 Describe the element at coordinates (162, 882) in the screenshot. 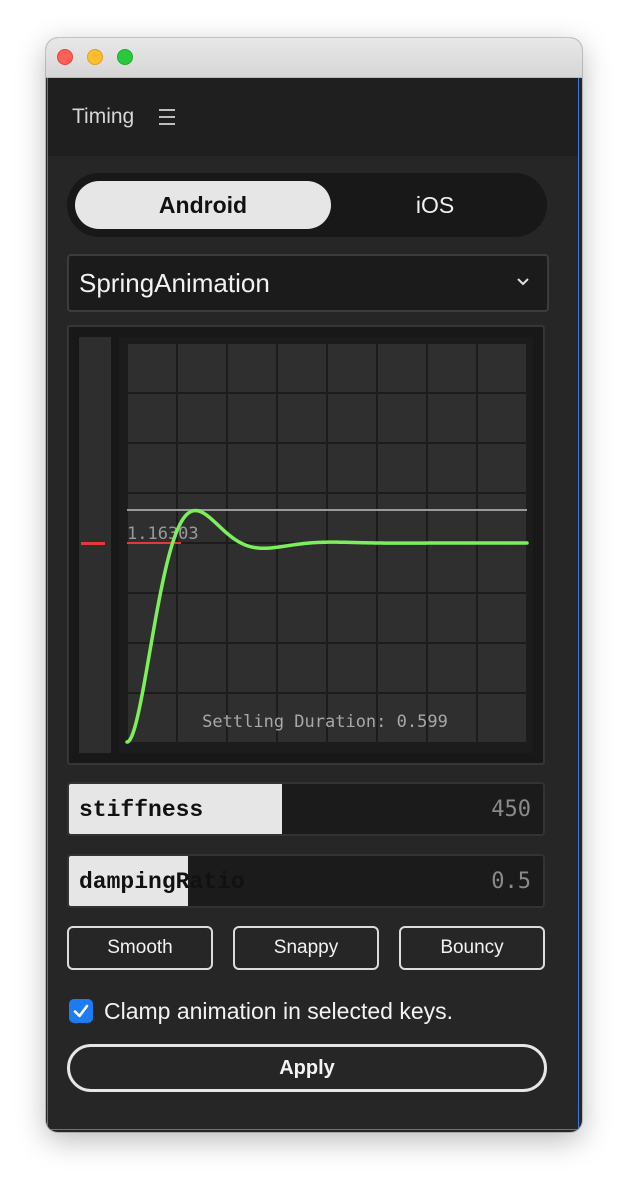

I see `damping-ratio-label: dampingRatio` at that location.